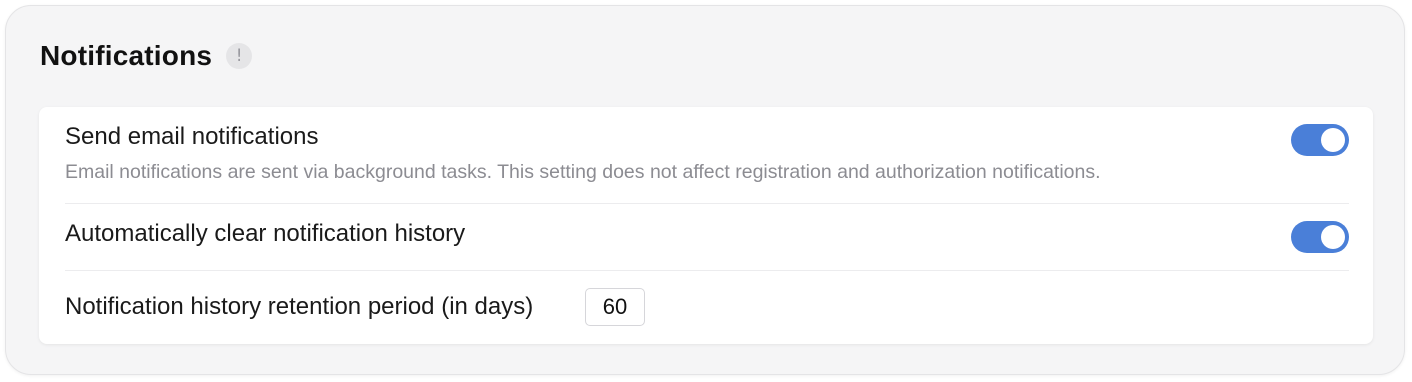 This screenshot has height=382, width=1412. Describe the element at coordinates (265, 233) in the screenshot. I see `setting-label: Automatically clear notification history` at that location.